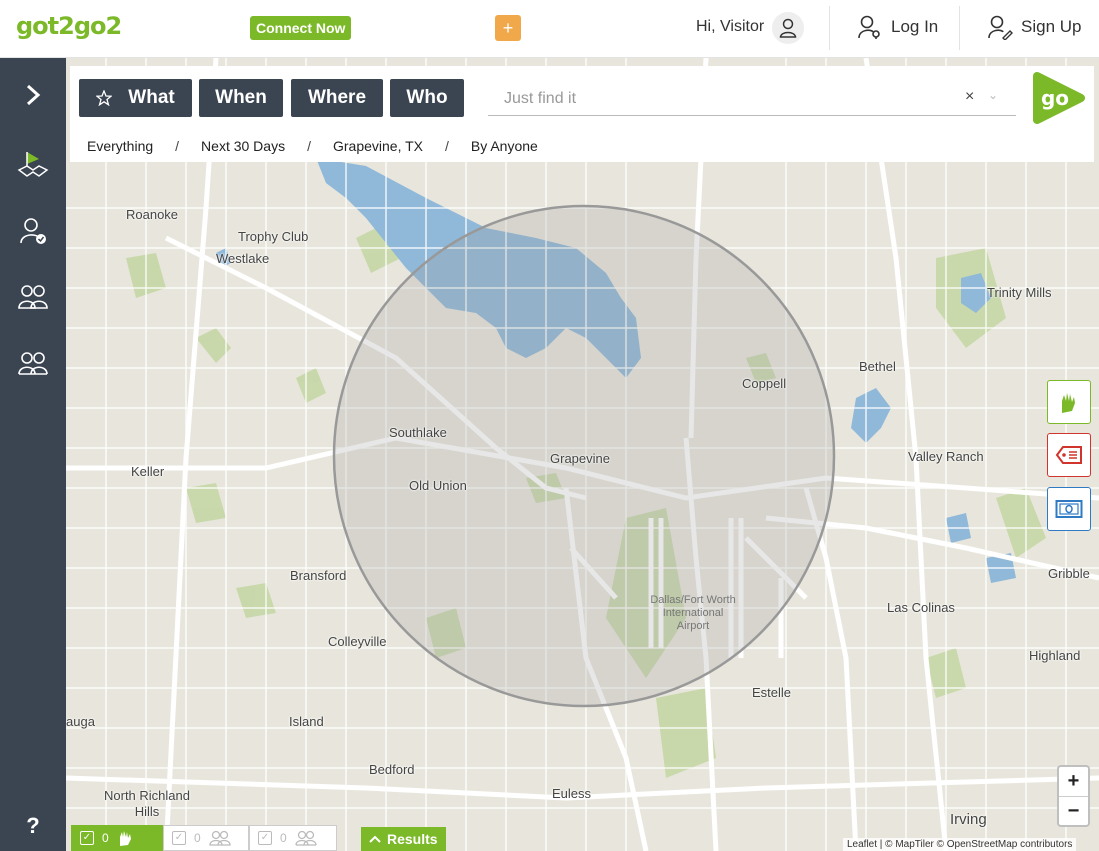 Image resolution: width=1099 pixels, height=851 pixels. I want to click on airport-line: Airport, so click(693, 626).